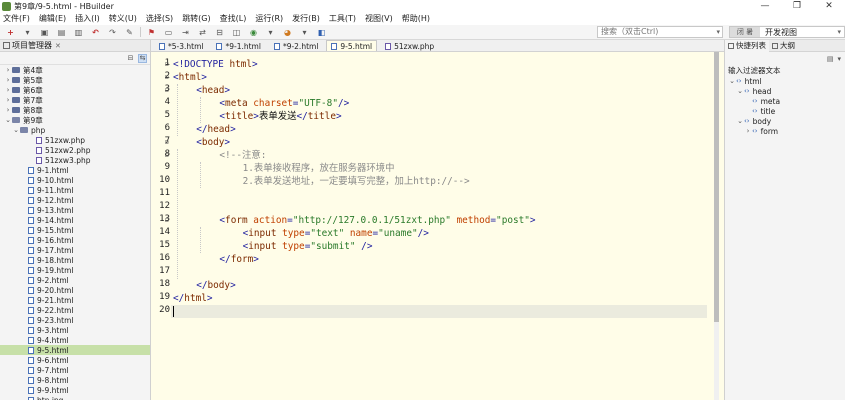  What do you see at coordinates (159, 18) in the screenshot?
I see `menu-select: 选择(S)` at bounding box center [159, 18].